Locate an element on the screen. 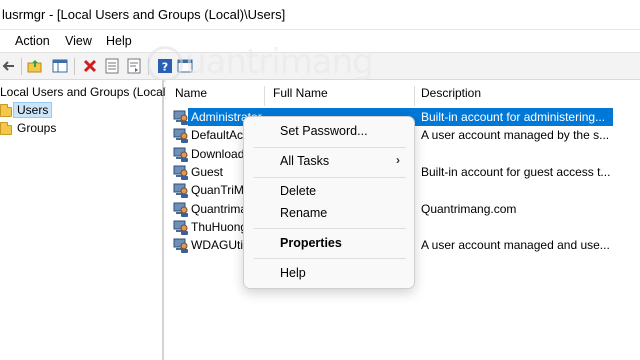  column-header-description: Description is located at coordinates (451, 96).